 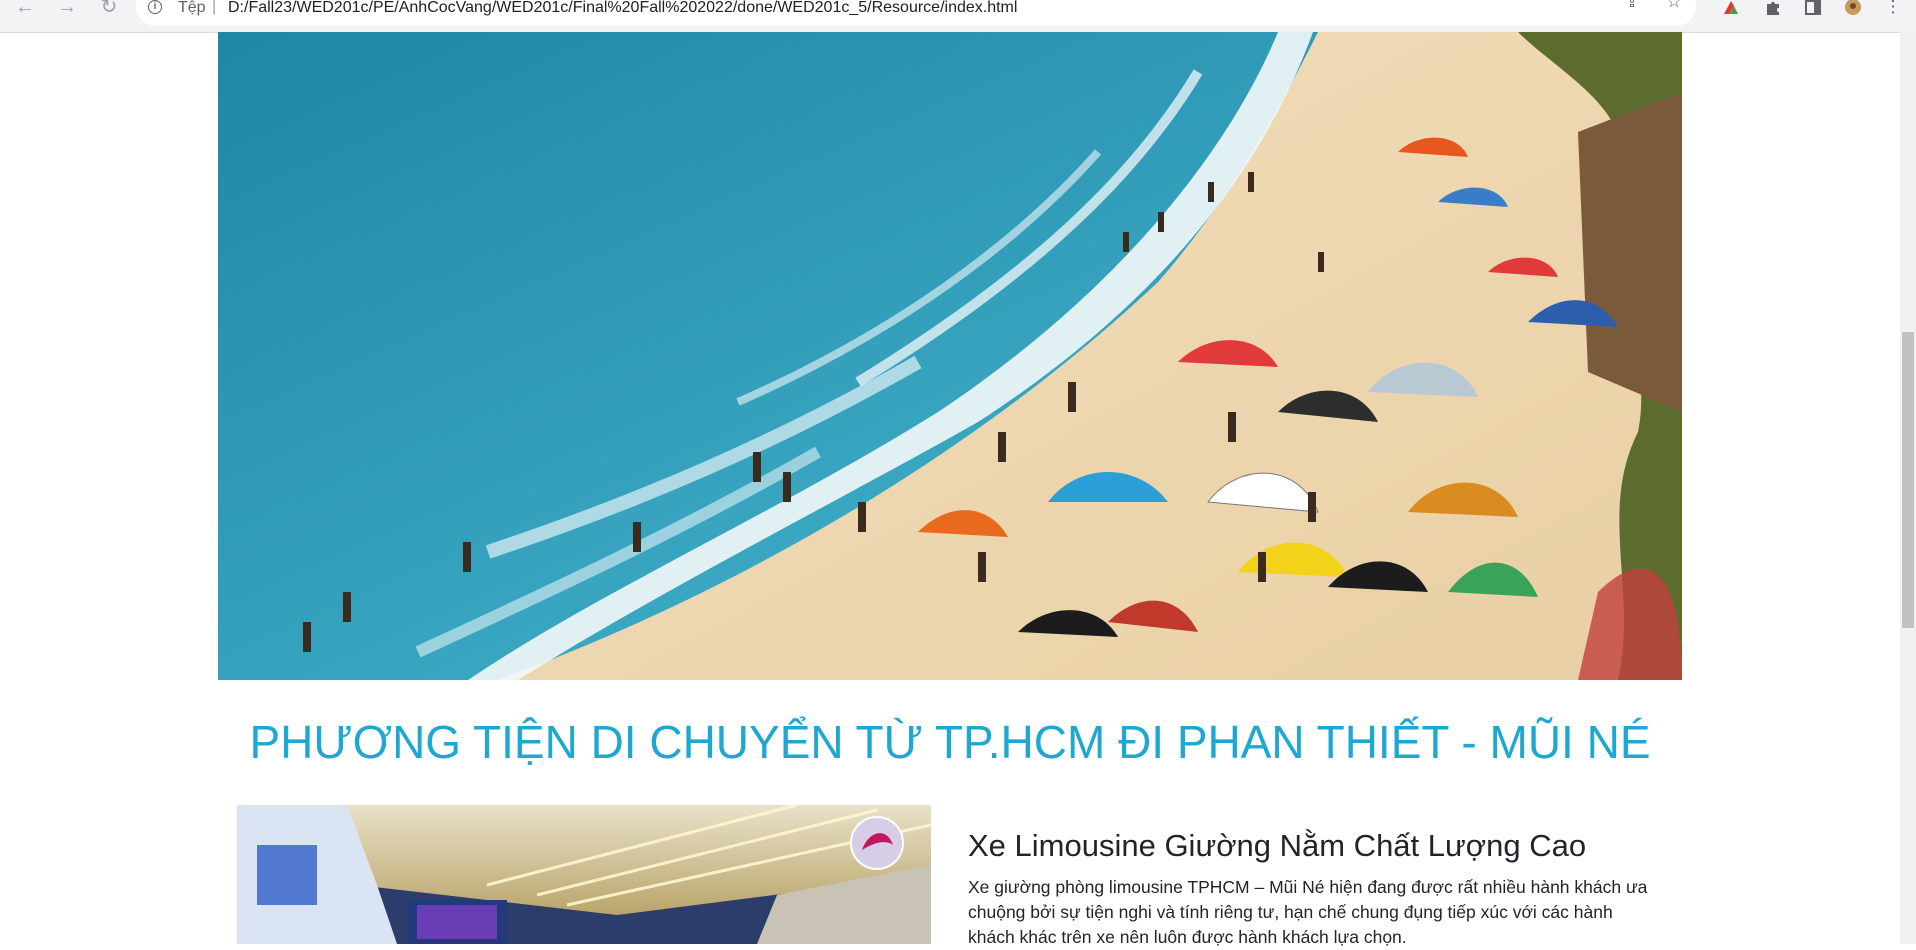 I want to click on site-info-icon: i, so click(x=155, y=7).